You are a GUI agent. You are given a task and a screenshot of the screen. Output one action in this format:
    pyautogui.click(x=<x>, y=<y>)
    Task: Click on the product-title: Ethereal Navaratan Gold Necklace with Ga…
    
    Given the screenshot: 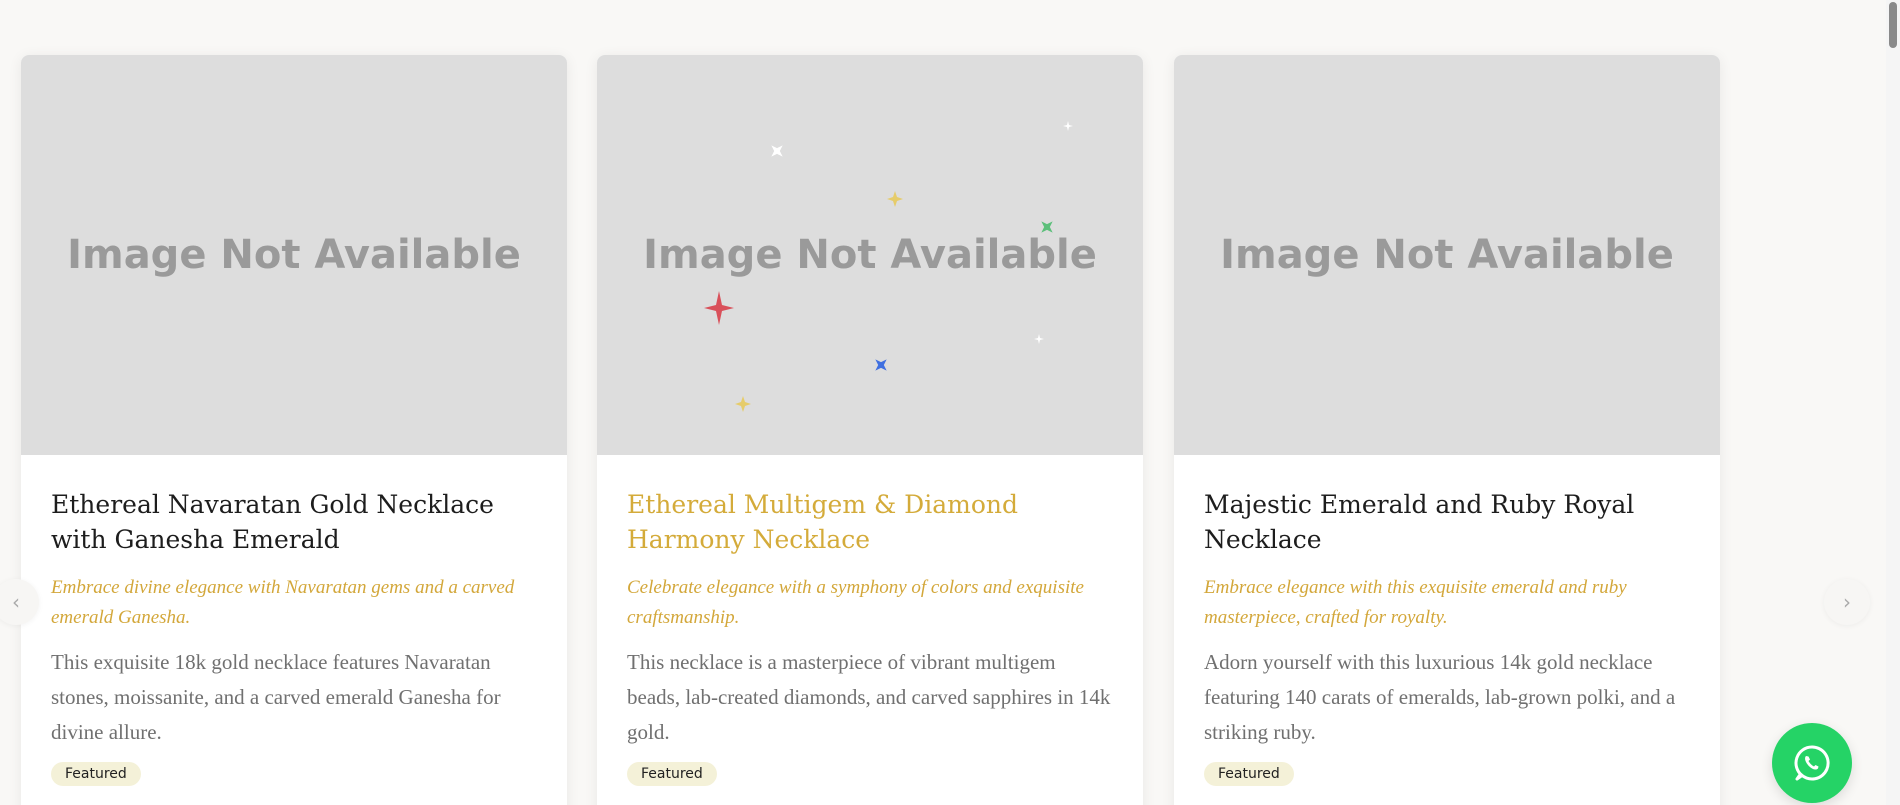 What is the action you would take?
    pyautogui.click(x=294, y=523)
    